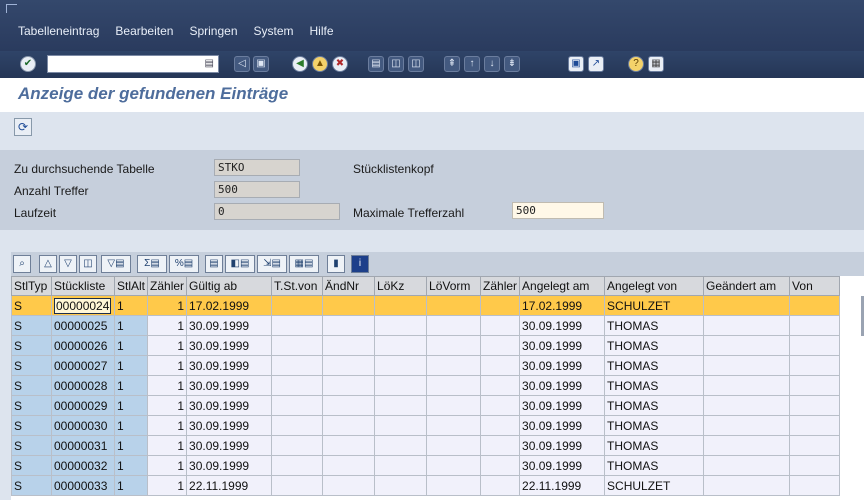 This screenshot has height=500, width=864. Describe the element at coordinates (83, 345) in the screenshot. I see `table-cell: 00000026` at that location.